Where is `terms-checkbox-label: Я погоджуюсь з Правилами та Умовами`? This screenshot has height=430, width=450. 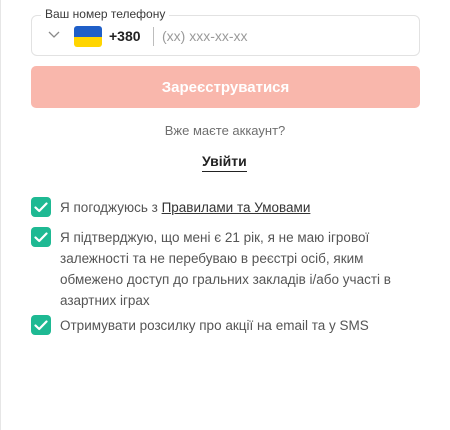 terms-checkbox-label: Я погоджуюсь з Правилами та Умовами is located at coordinates (240, 207).